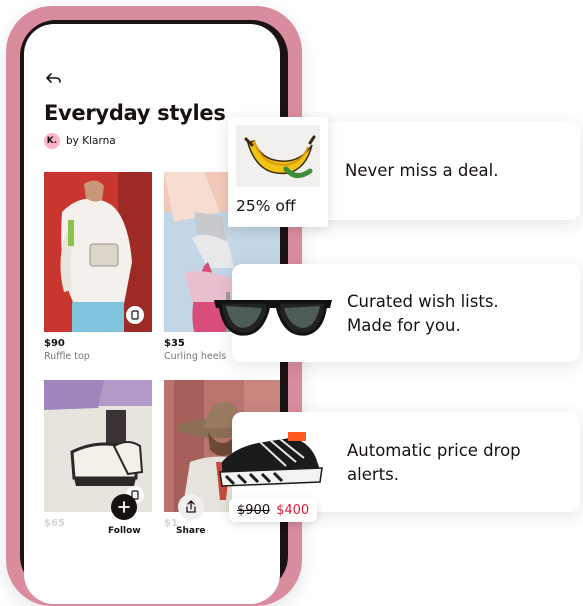 Image resolution: width=583 pixels, height=606 pixels. Describe the element at coordinates (273, 510) in the screenshot. I see `price-drop-tag: $900 $400` at that location.